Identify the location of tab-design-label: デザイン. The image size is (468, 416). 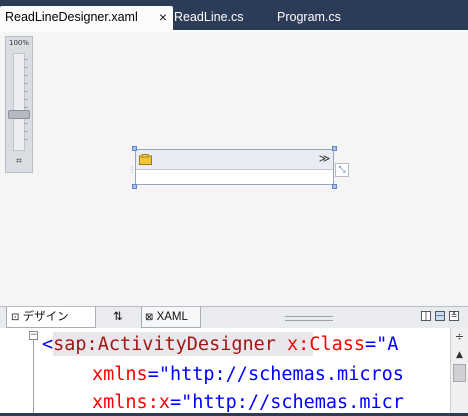
(45, 317).